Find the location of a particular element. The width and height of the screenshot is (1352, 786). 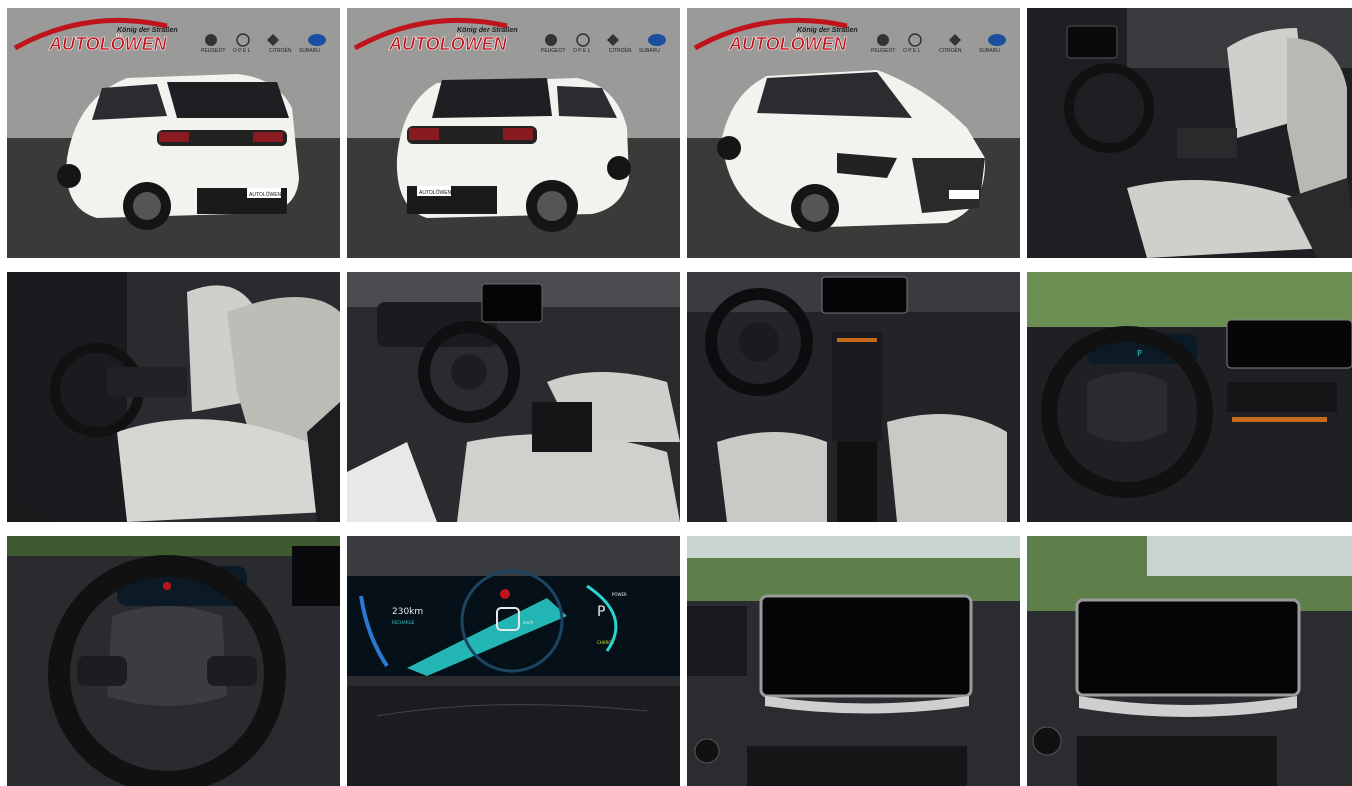

photo-steering-screen-image: P is located at coordinates (1189, 397).